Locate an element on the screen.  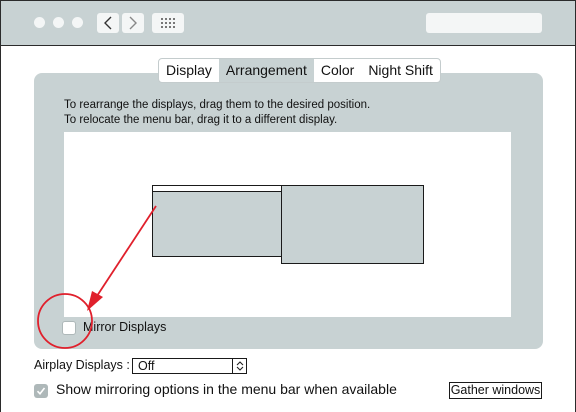
tab-bar: Display Arrangement Color Night Shift is located at coordinates (299, 70).